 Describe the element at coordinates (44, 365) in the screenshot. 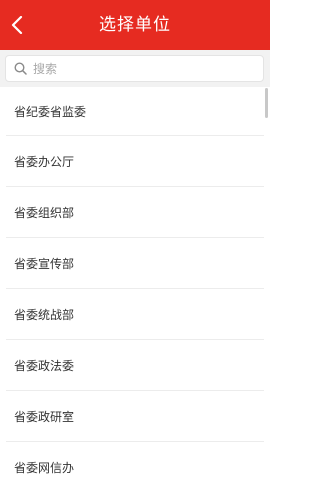

I see `list-item-label: 省委政法委` at that location.